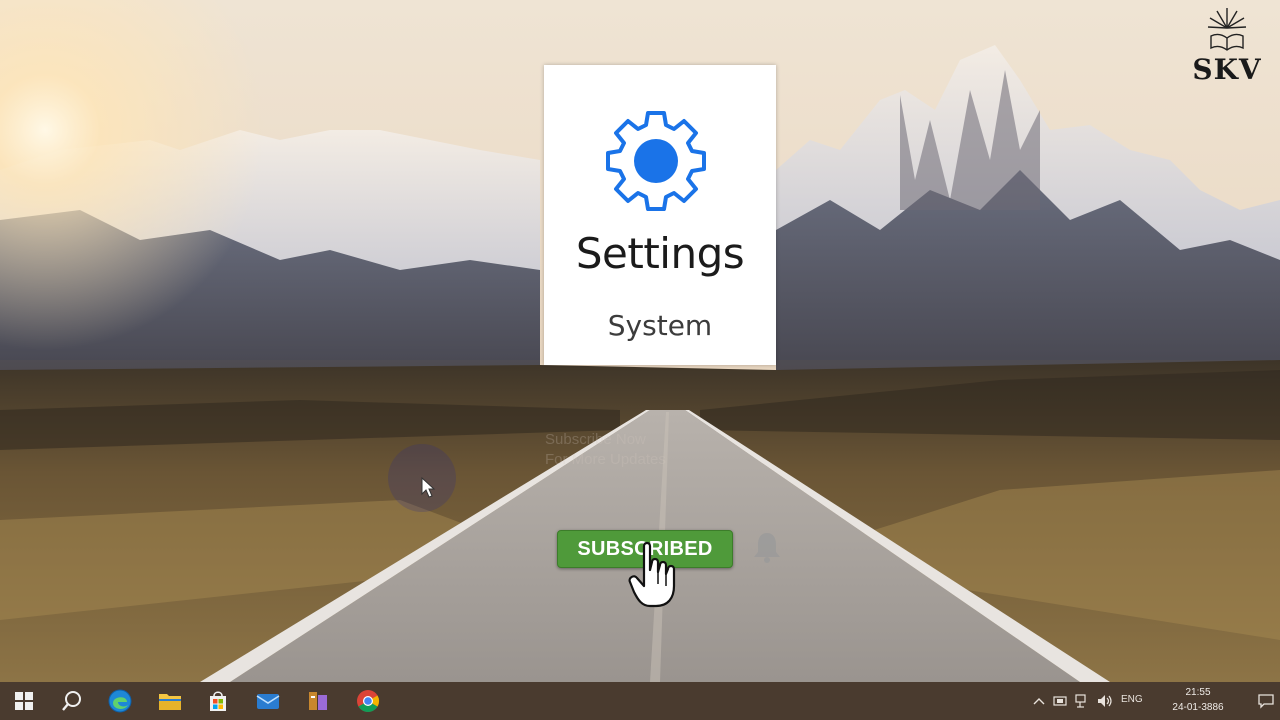 The image size is (1280, 720). I want to click on settings-title: Settings, so click(660, 253).